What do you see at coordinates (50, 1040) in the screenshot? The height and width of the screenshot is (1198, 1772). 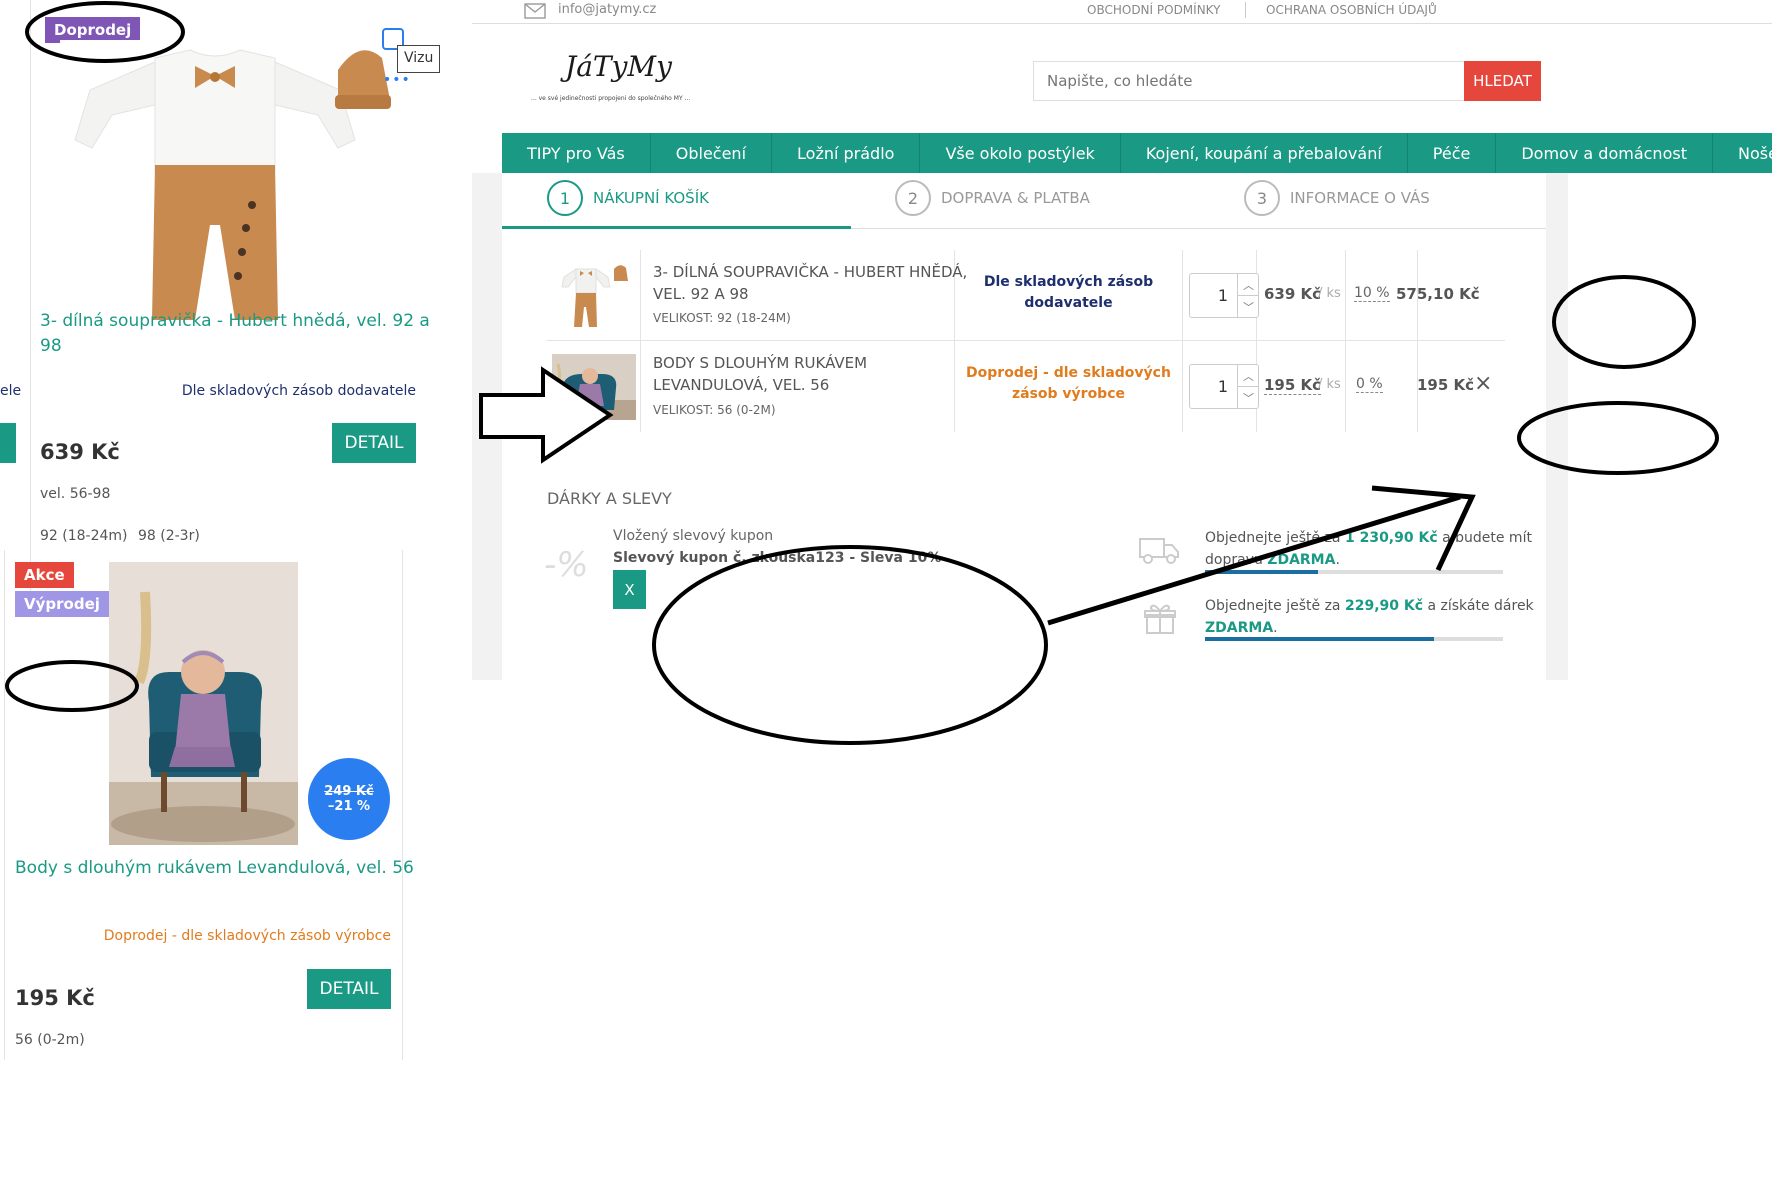 I see `size-option-56: 56 (0-2m)` at bounding box center [50, 1040].